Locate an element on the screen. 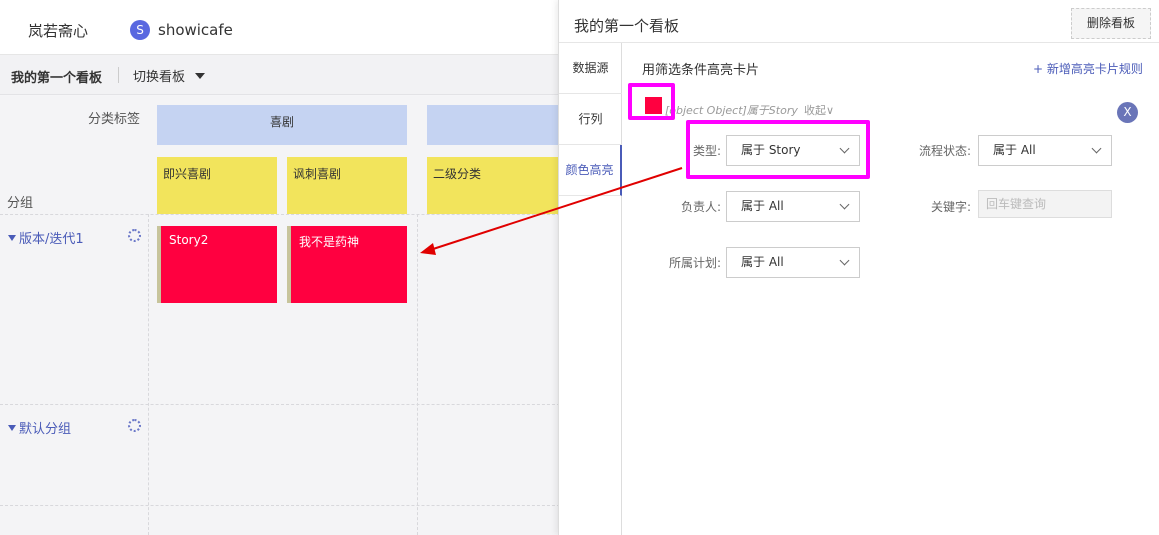 The height and width of the screenshot is (535, 1159). subcolumn-header: 即兴喜剧 is located at coordinates (217, 185).